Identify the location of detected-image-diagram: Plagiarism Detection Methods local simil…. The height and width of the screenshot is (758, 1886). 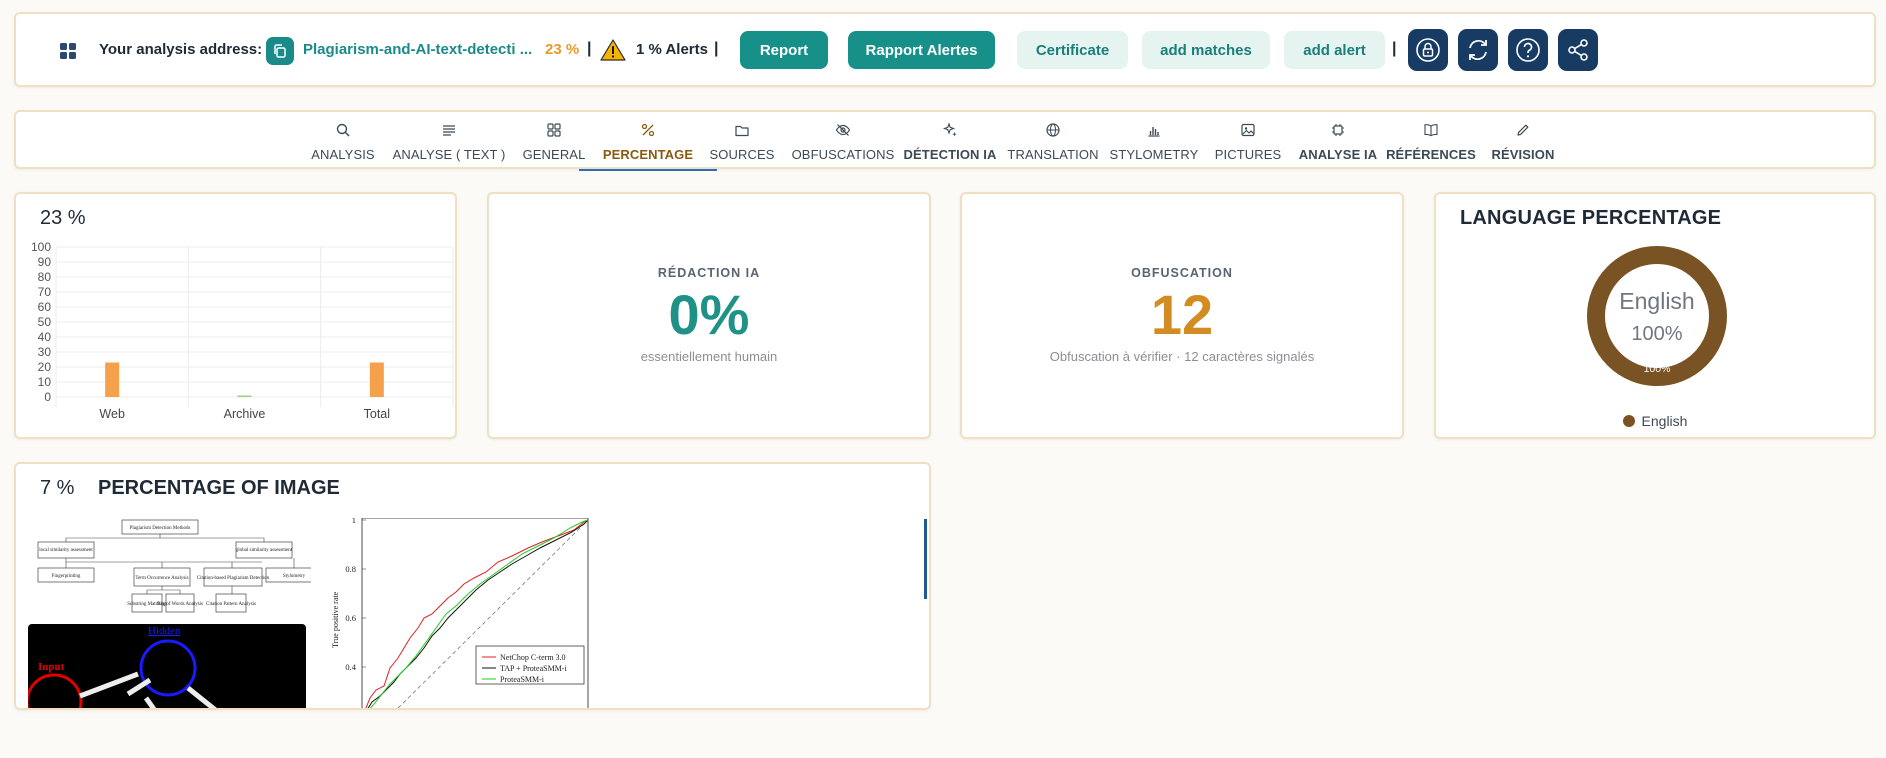
(168, 573).